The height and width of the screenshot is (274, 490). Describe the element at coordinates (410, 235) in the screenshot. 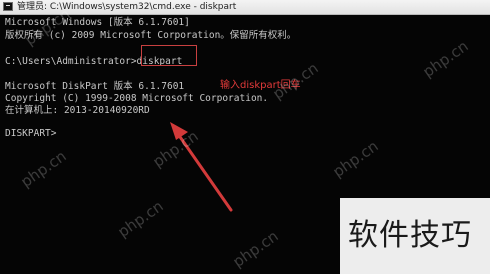

I see `brand-text: 软件技巧` at that location.